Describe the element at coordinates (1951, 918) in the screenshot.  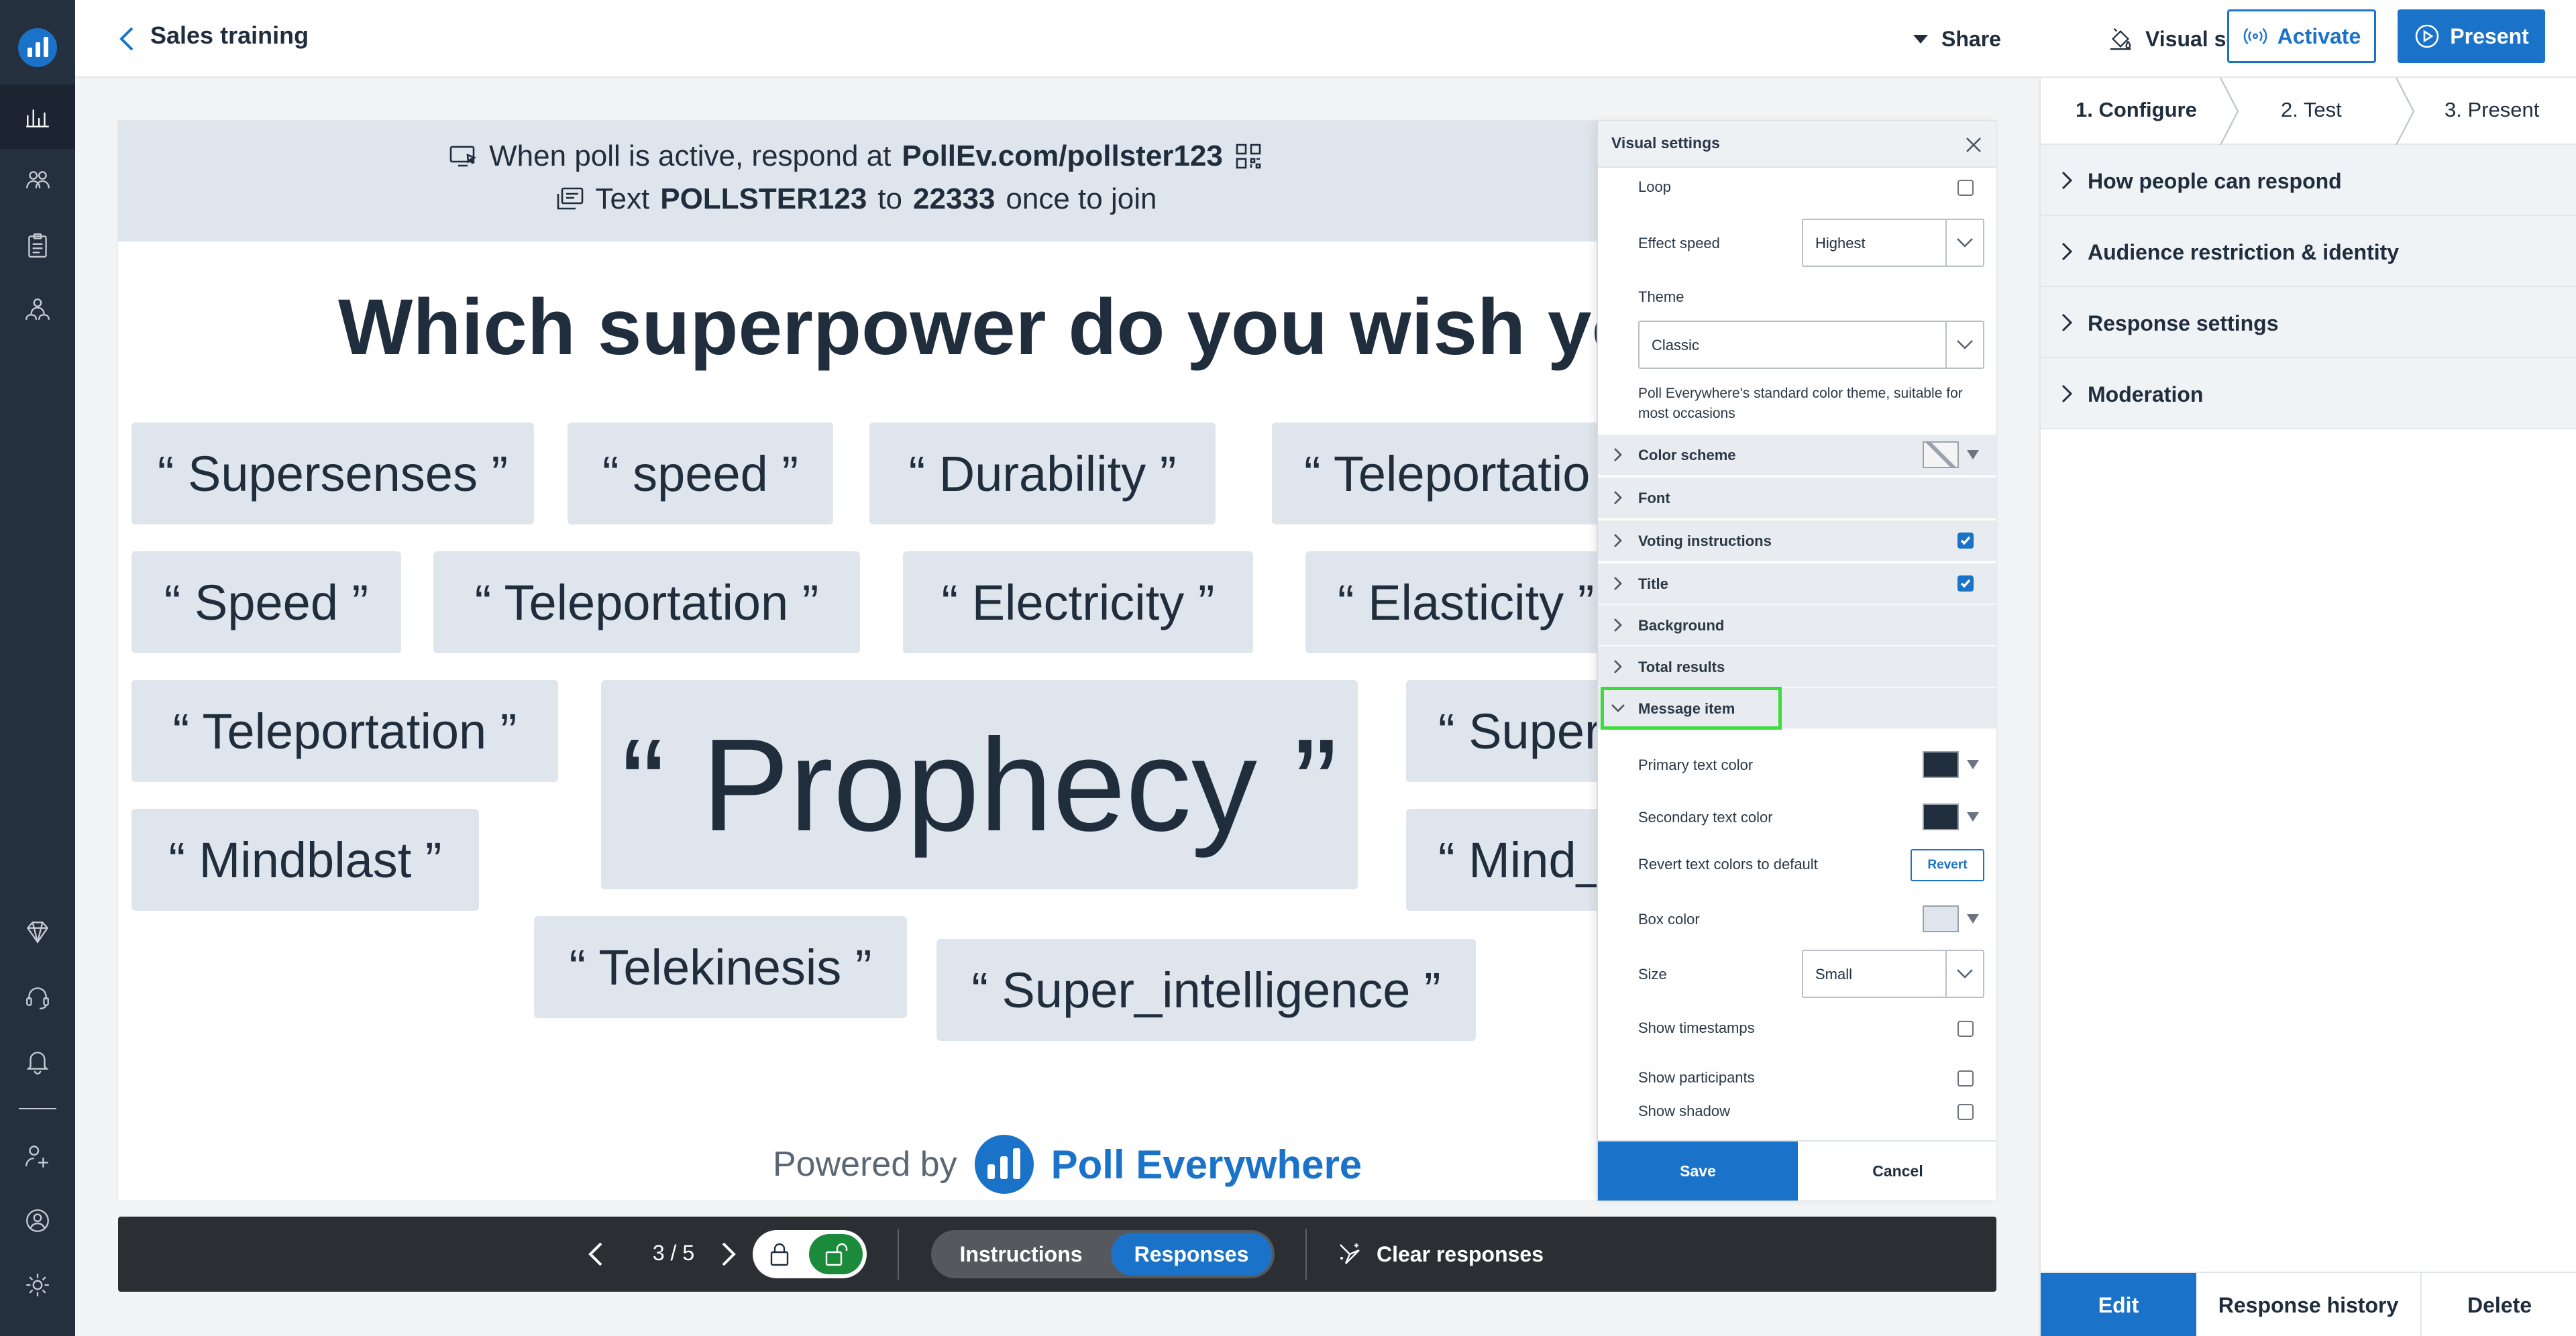
I see `box-color-picker` at that location.